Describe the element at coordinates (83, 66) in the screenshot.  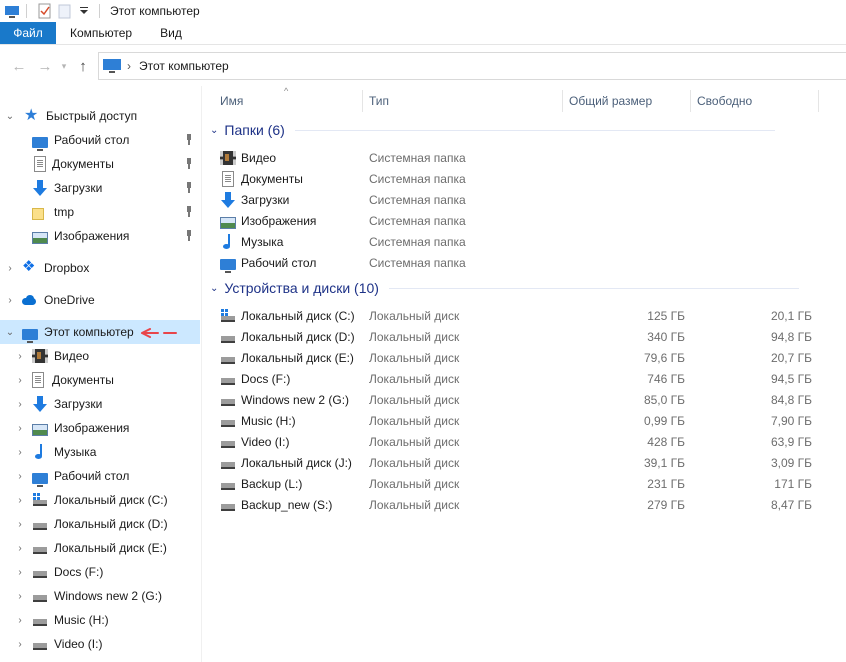
I see `up-button: ↑` at that location.